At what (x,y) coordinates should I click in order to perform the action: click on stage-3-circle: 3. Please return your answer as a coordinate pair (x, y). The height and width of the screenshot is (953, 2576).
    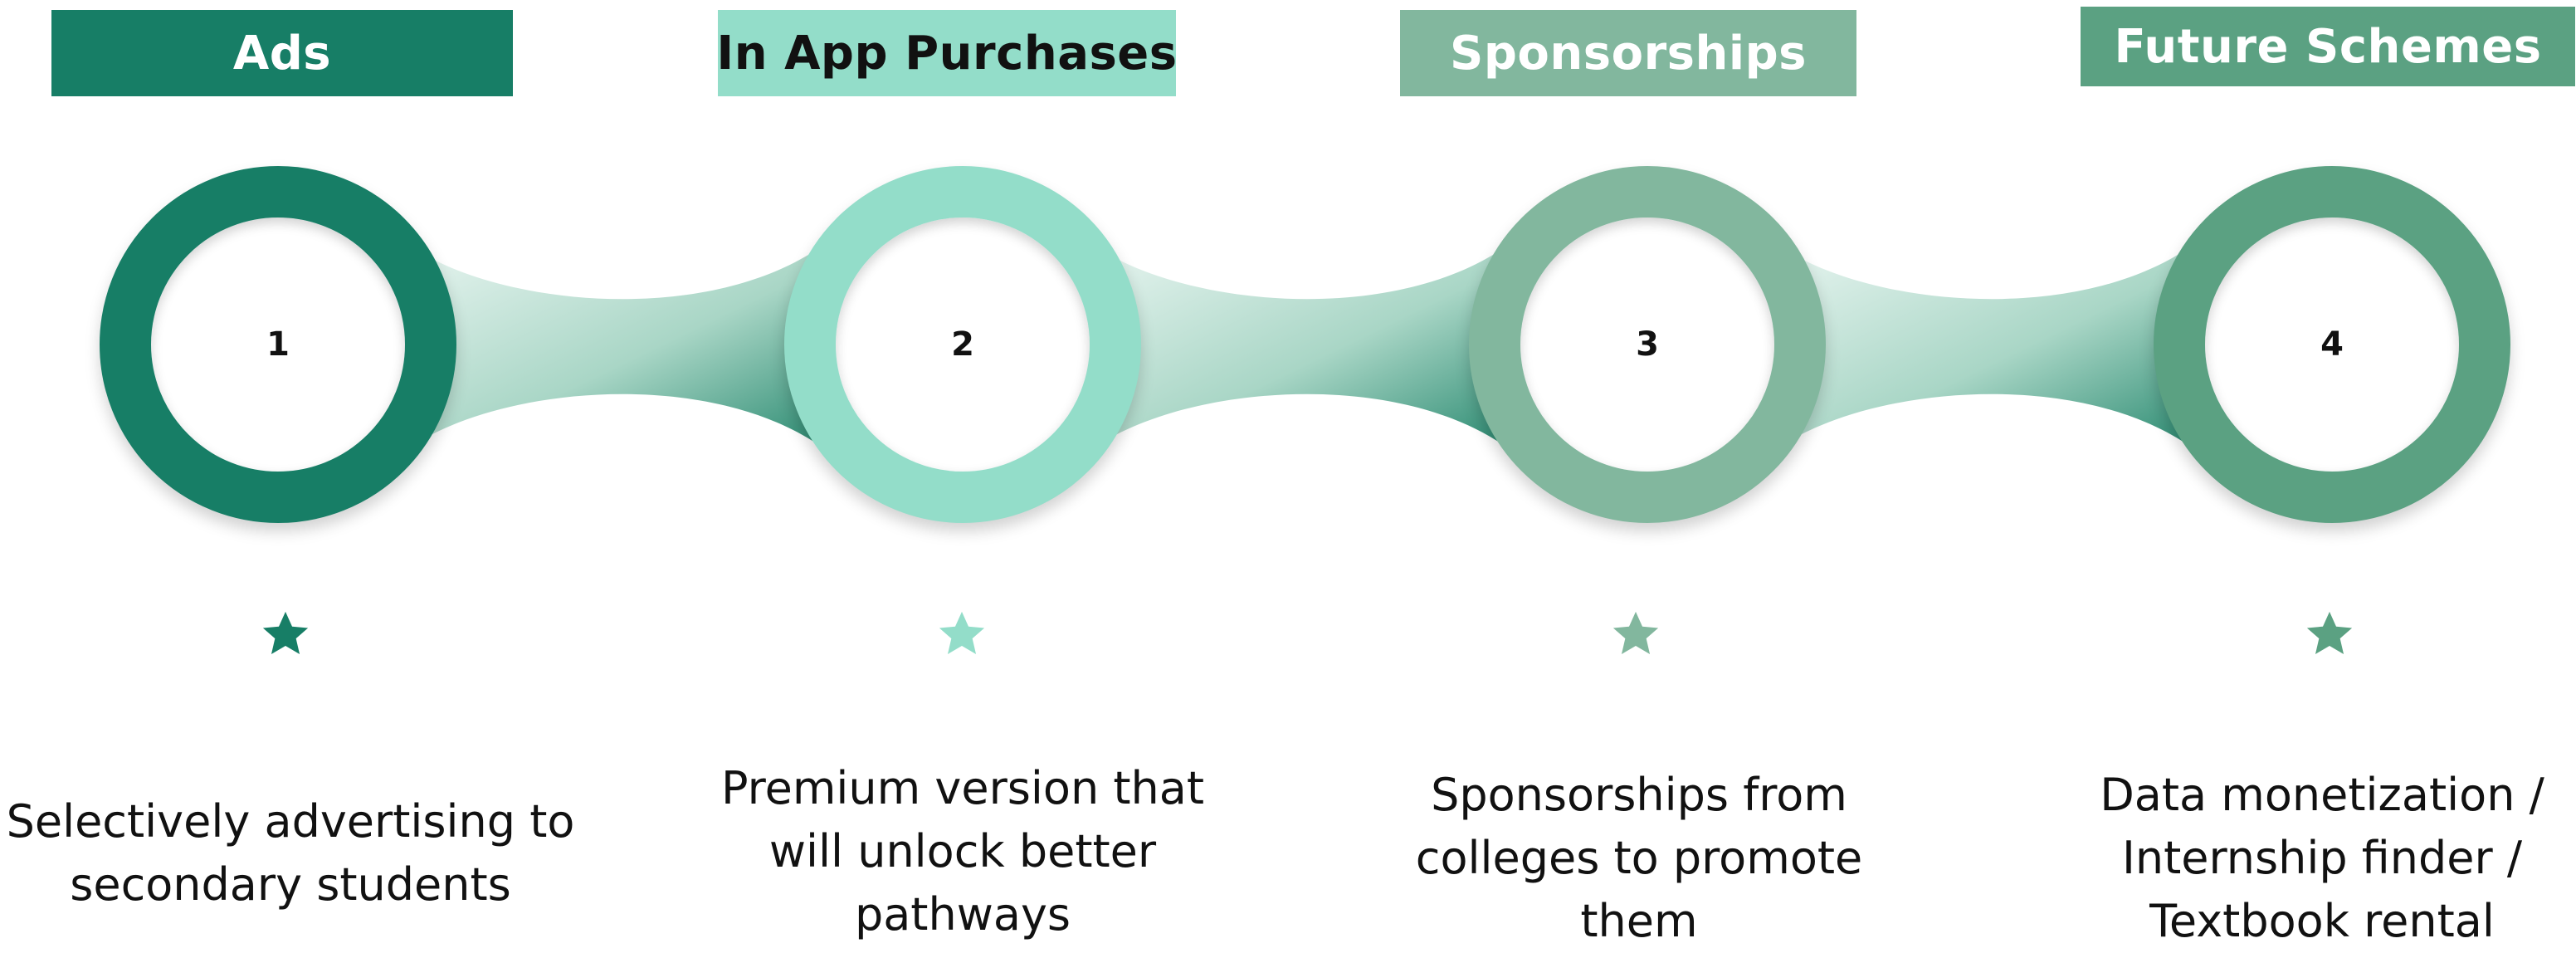
    Looking at the image, I should click on (1648, 344).